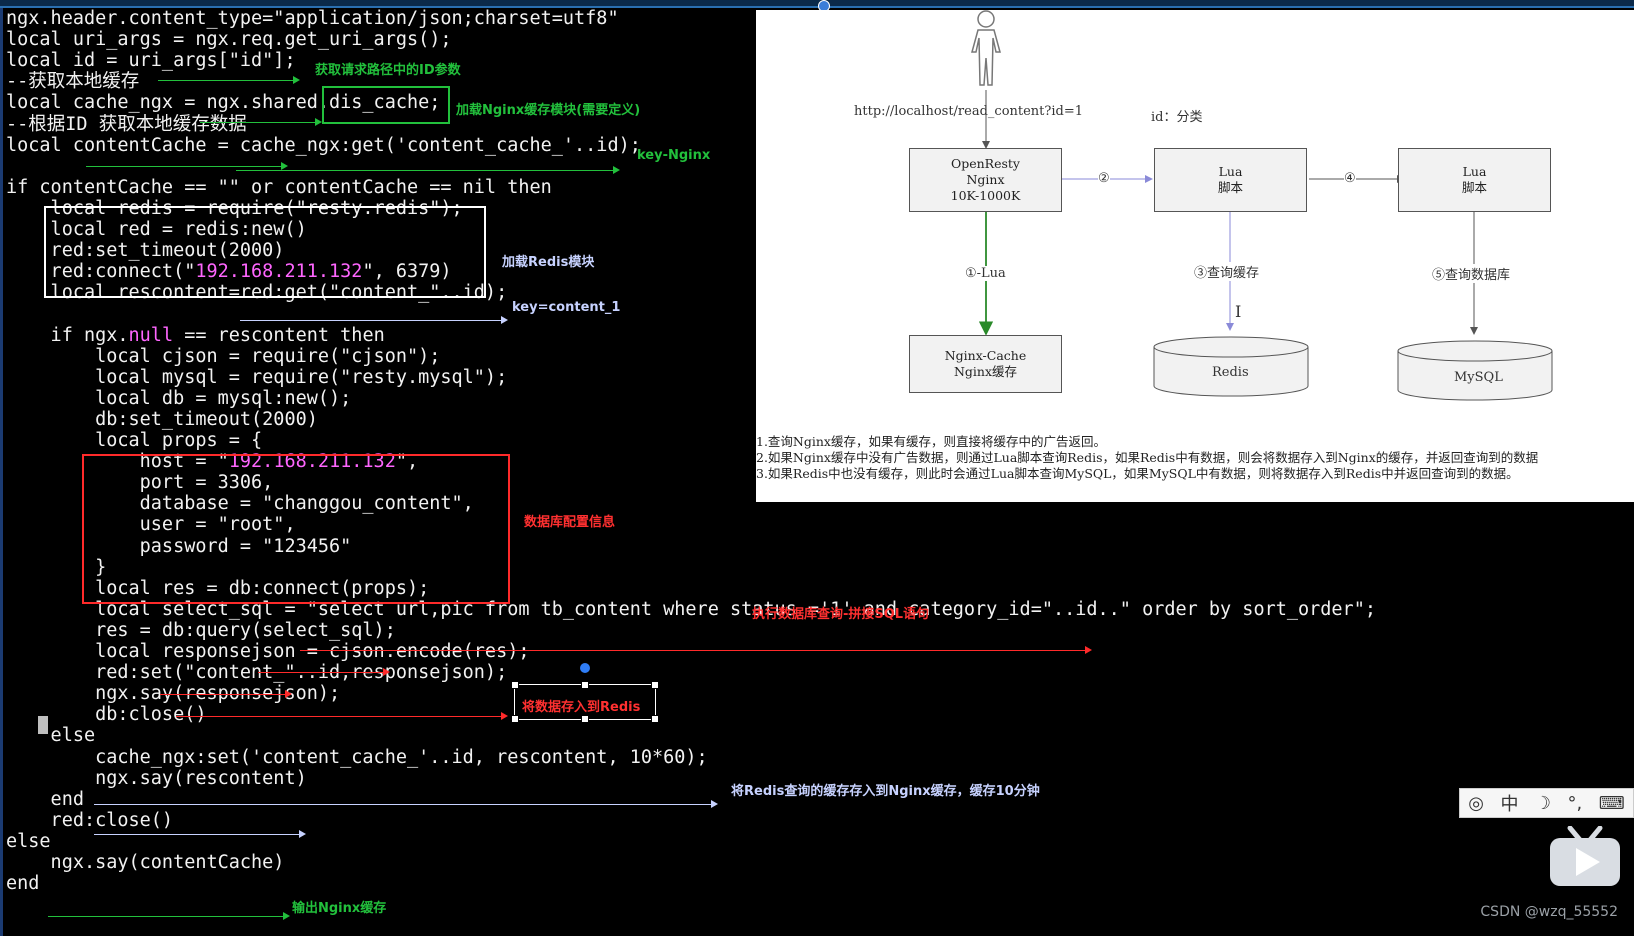  What do you see at coordinates (134, 441) in the screenshot?
I see `code-line: local props = {` at bounding box center [134, 441].